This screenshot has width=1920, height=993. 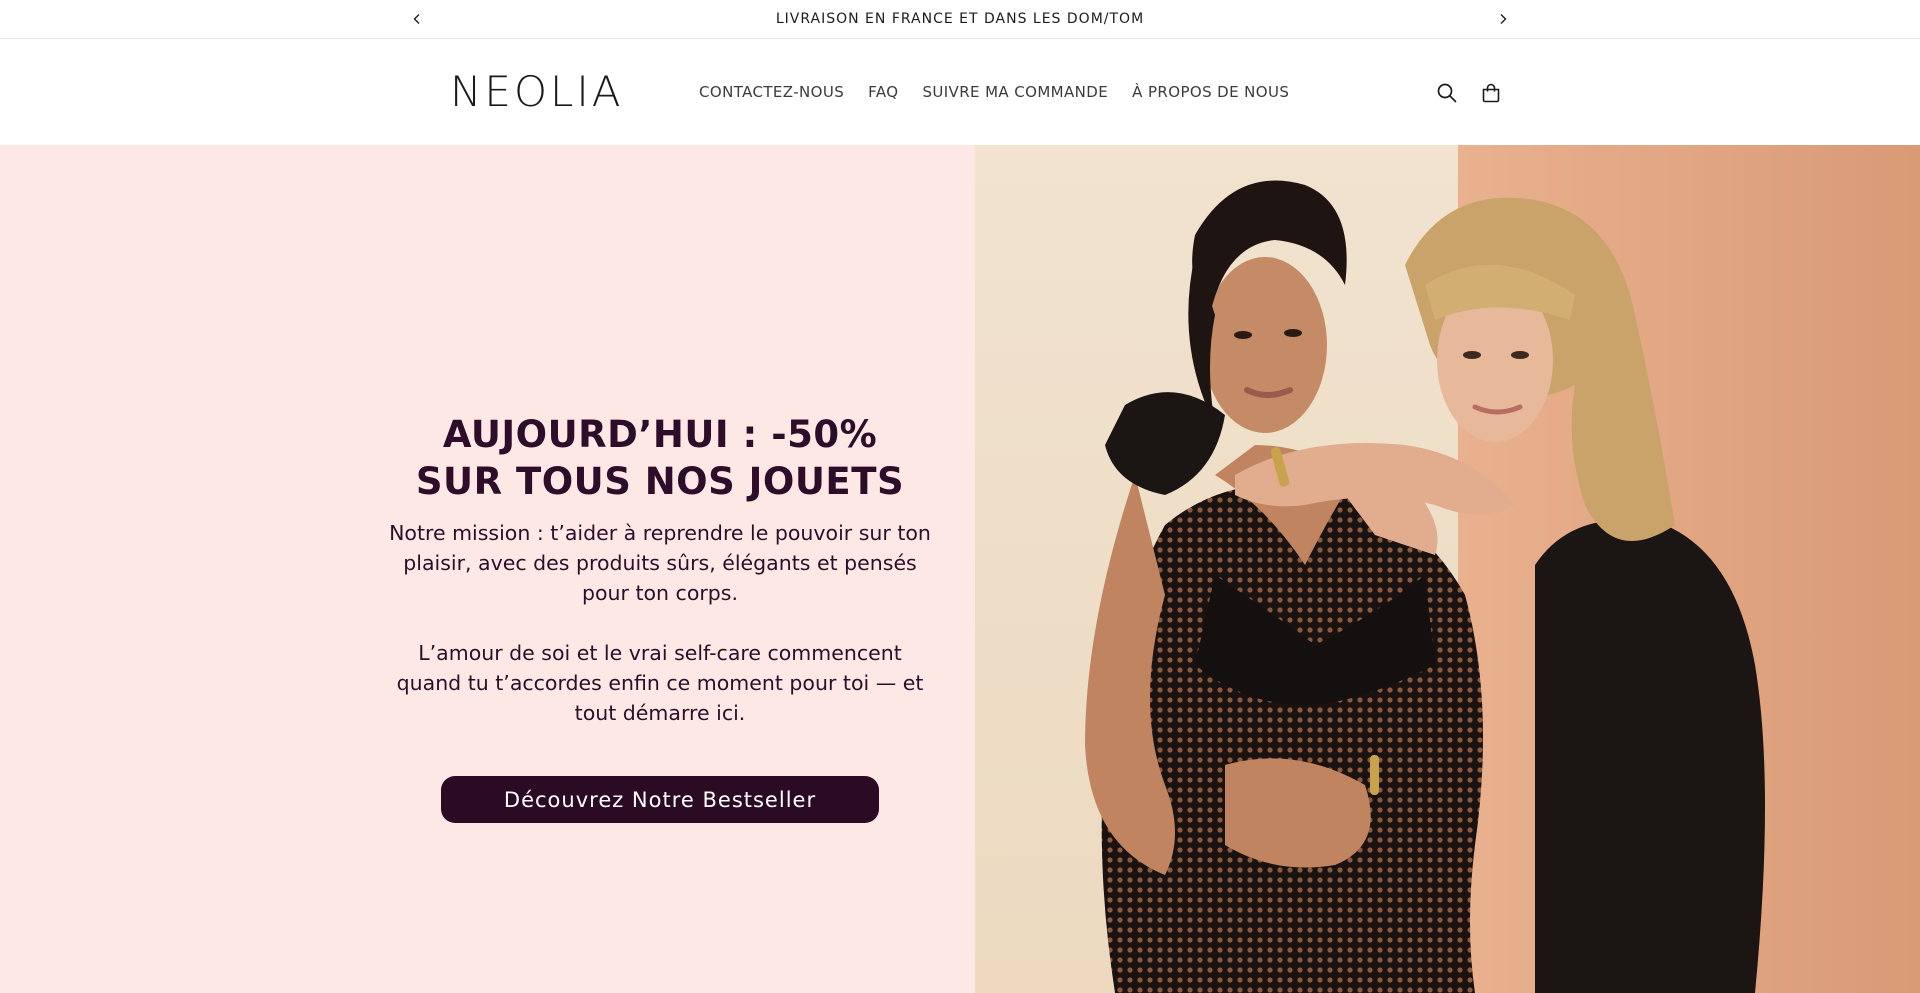 I want to click on site-logo: NEOLIA, so click(x=537, y=91).